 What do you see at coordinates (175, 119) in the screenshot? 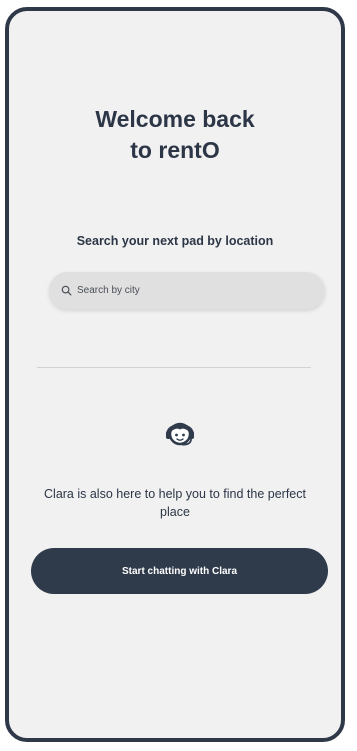
I see `title-line-1: Welcome back` at bounding box center [175, 119].